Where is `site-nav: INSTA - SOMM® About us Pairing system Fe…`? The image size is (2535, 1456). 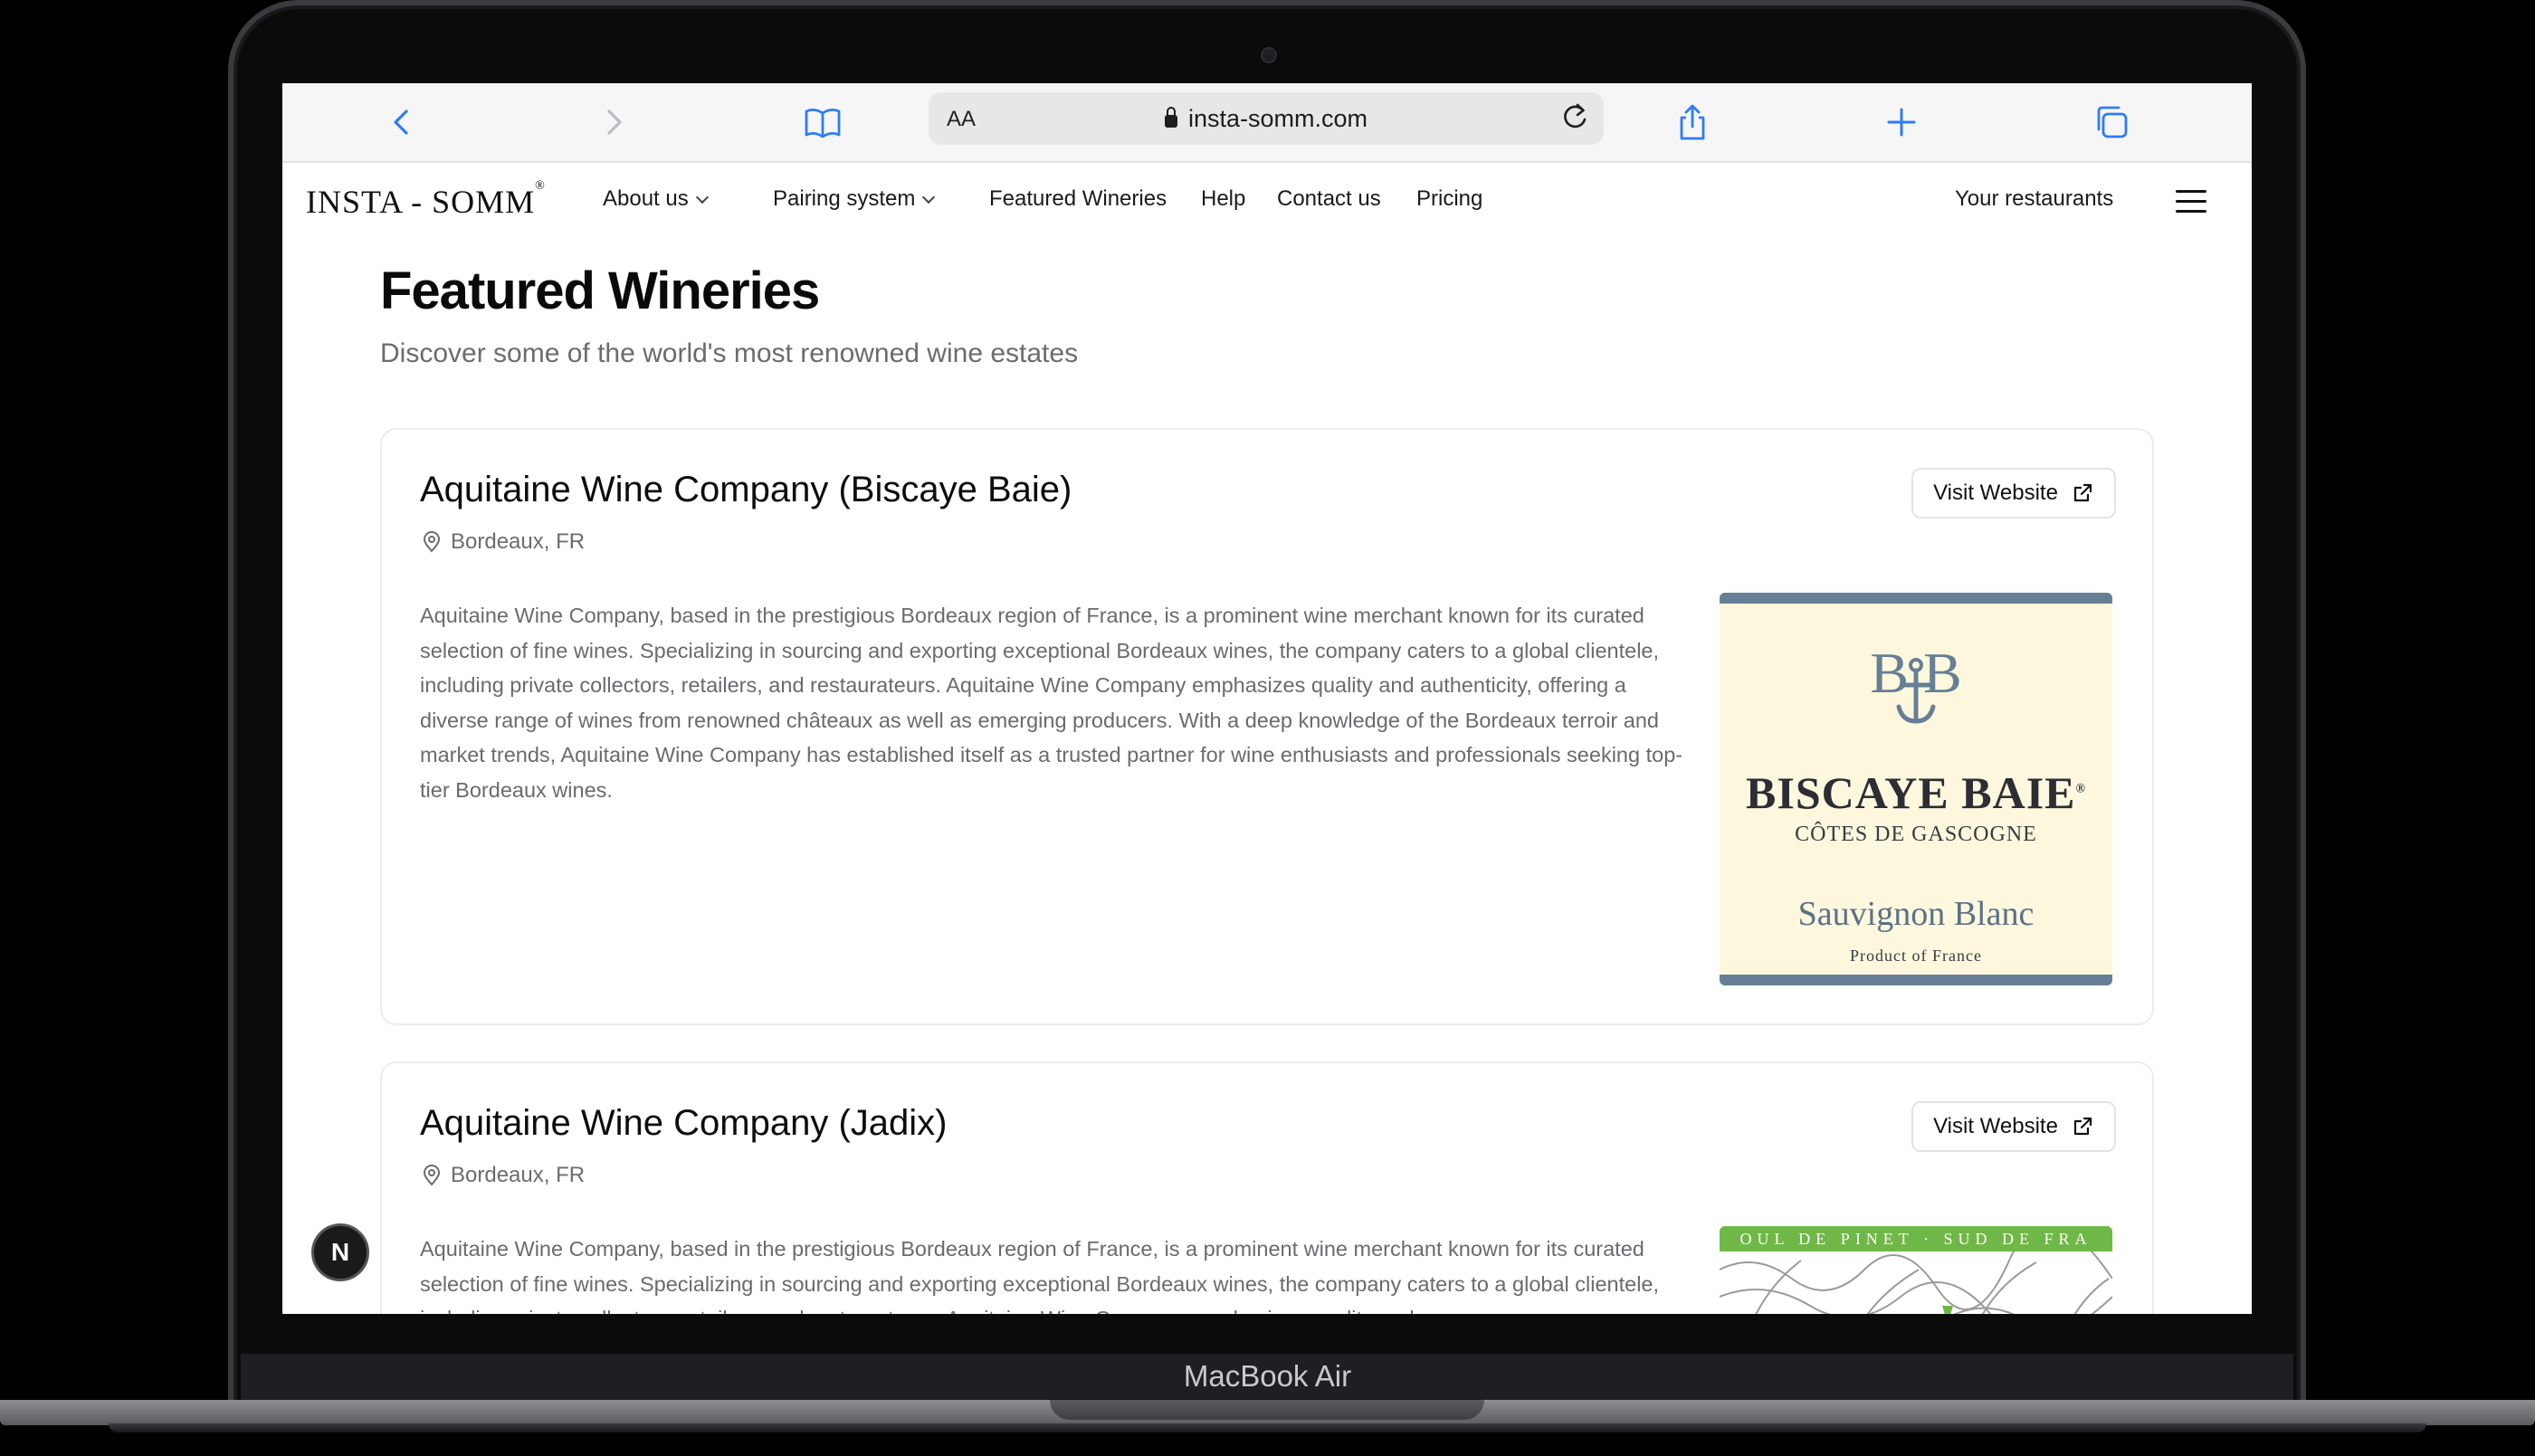
site-nav: INSTA - SOMM® About us Pairing system Fe… is located at coordinates (1267, 201).